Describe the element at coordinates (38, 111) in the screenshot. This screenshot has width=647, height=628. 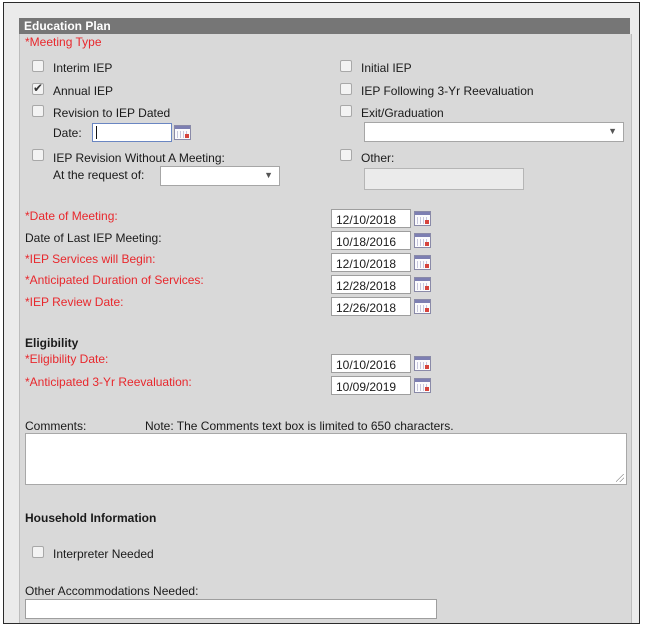
I see `revision-dated-checkbox` at that location.